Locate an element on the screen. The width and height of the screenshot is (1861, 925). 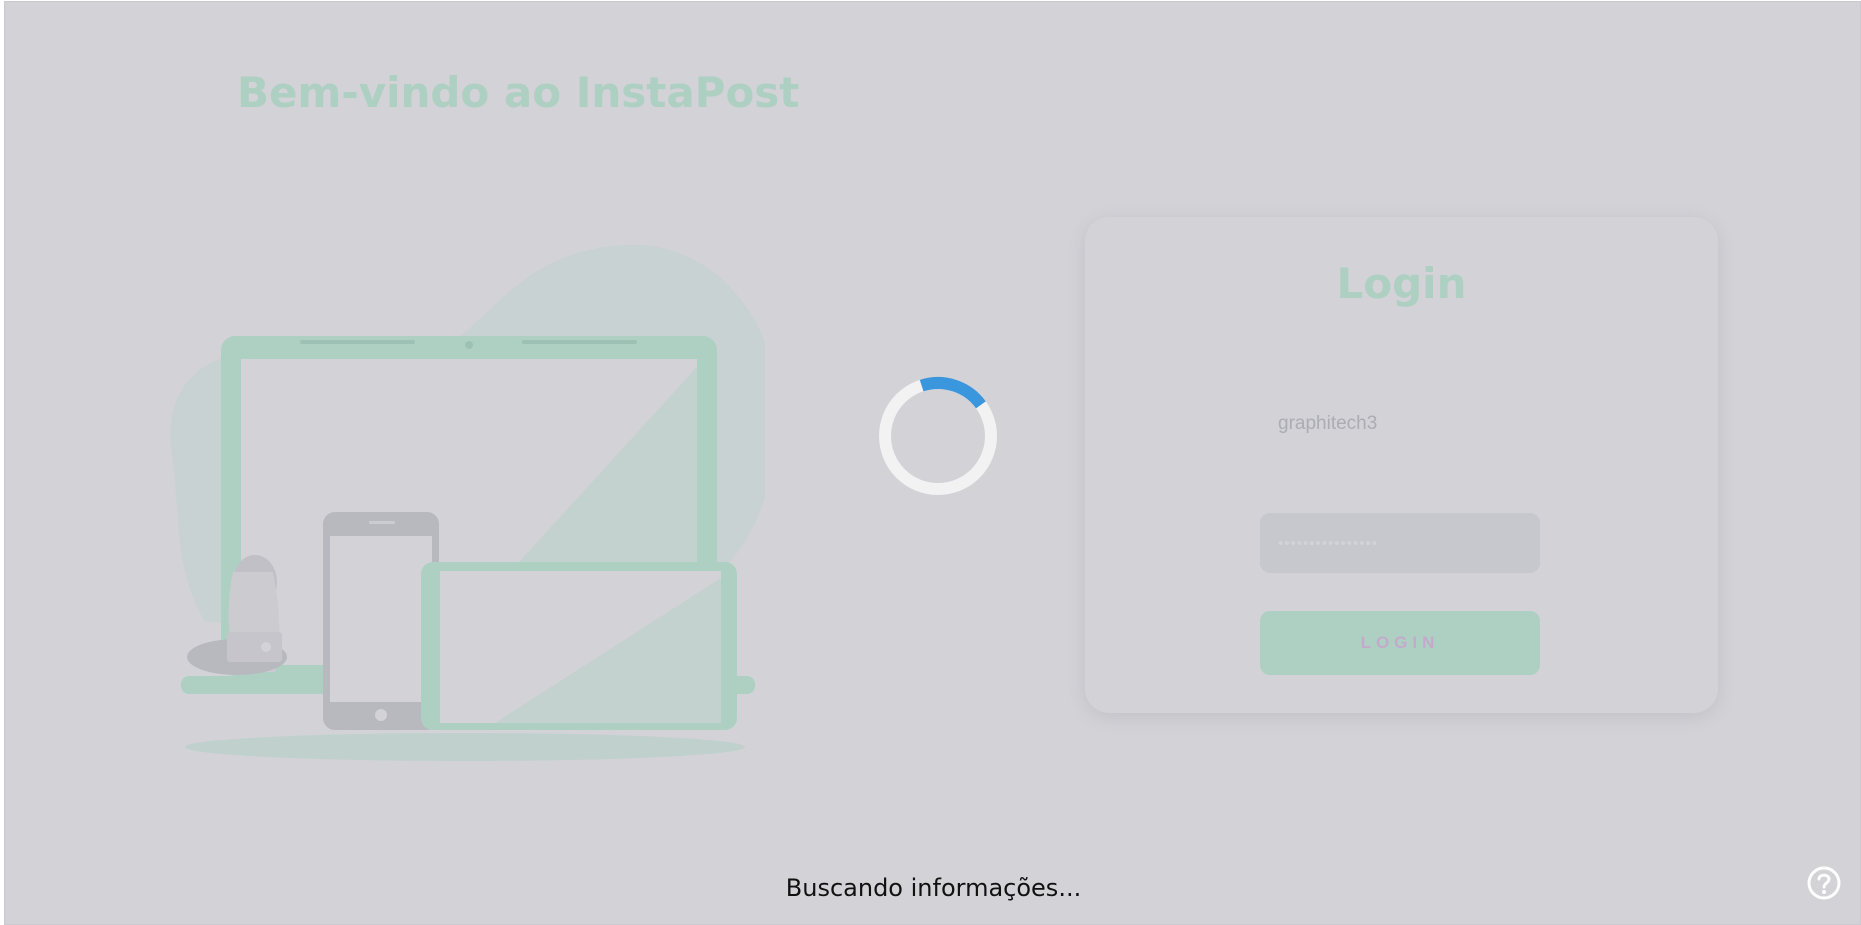
loading-spinner is located at coordinates (938, 436).